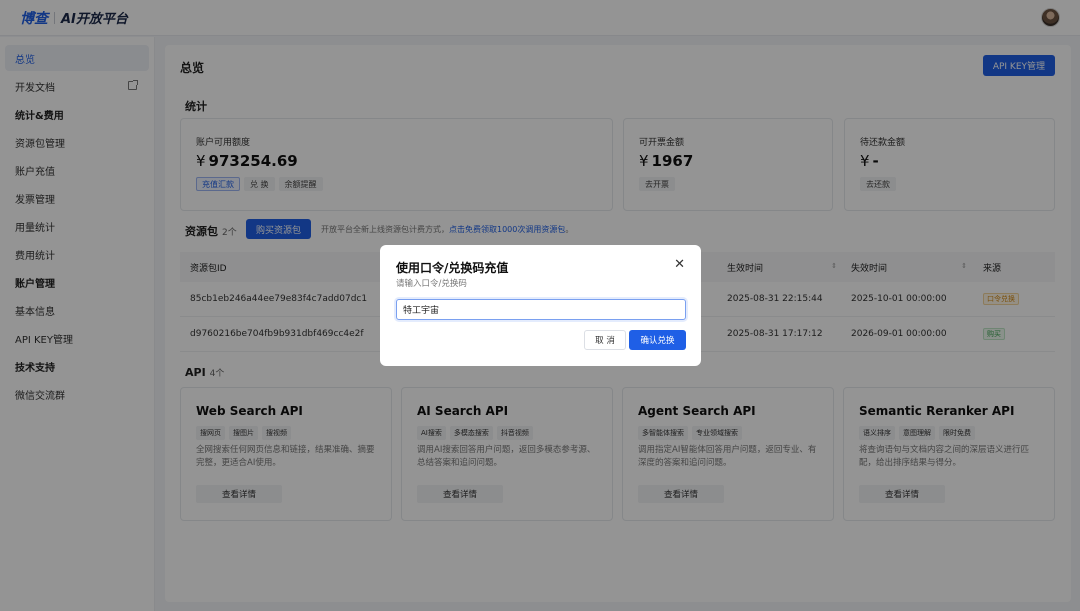 The image size is (1080, 611). I want to click on cancel-button: 取 消, so click(605, 340).